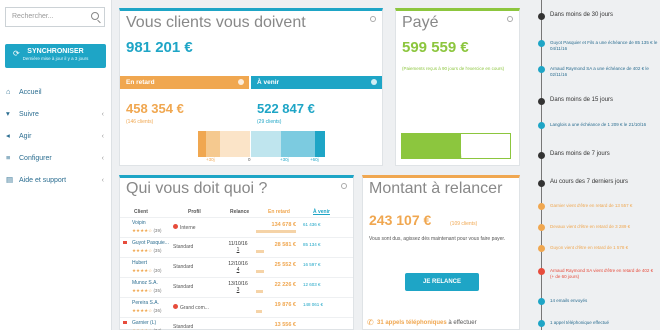 The image size is (660, 330). What do you see at coordinates (8, 113) in the screenshot?
I see `cart-icon: ▾` at bounding box center [8, 113].